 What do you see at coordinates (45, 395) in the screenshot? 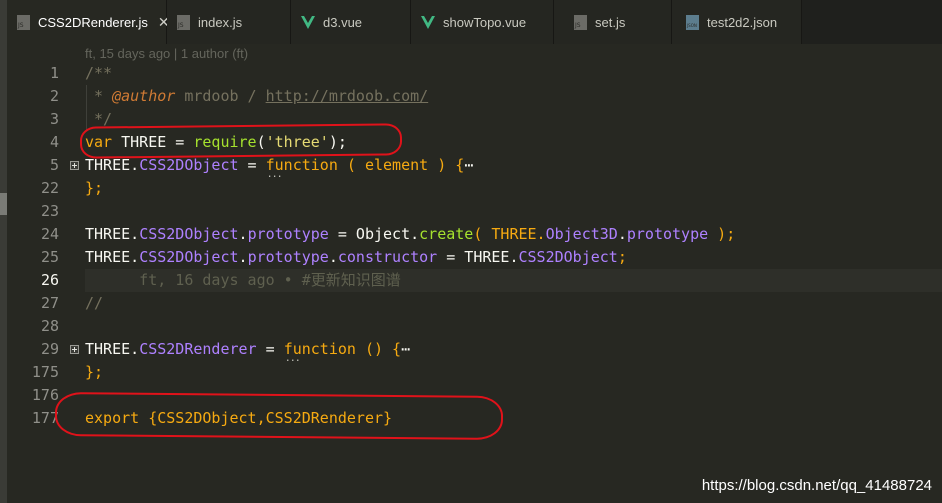
I see `line-number: 176` at bounding box center [45, 395].